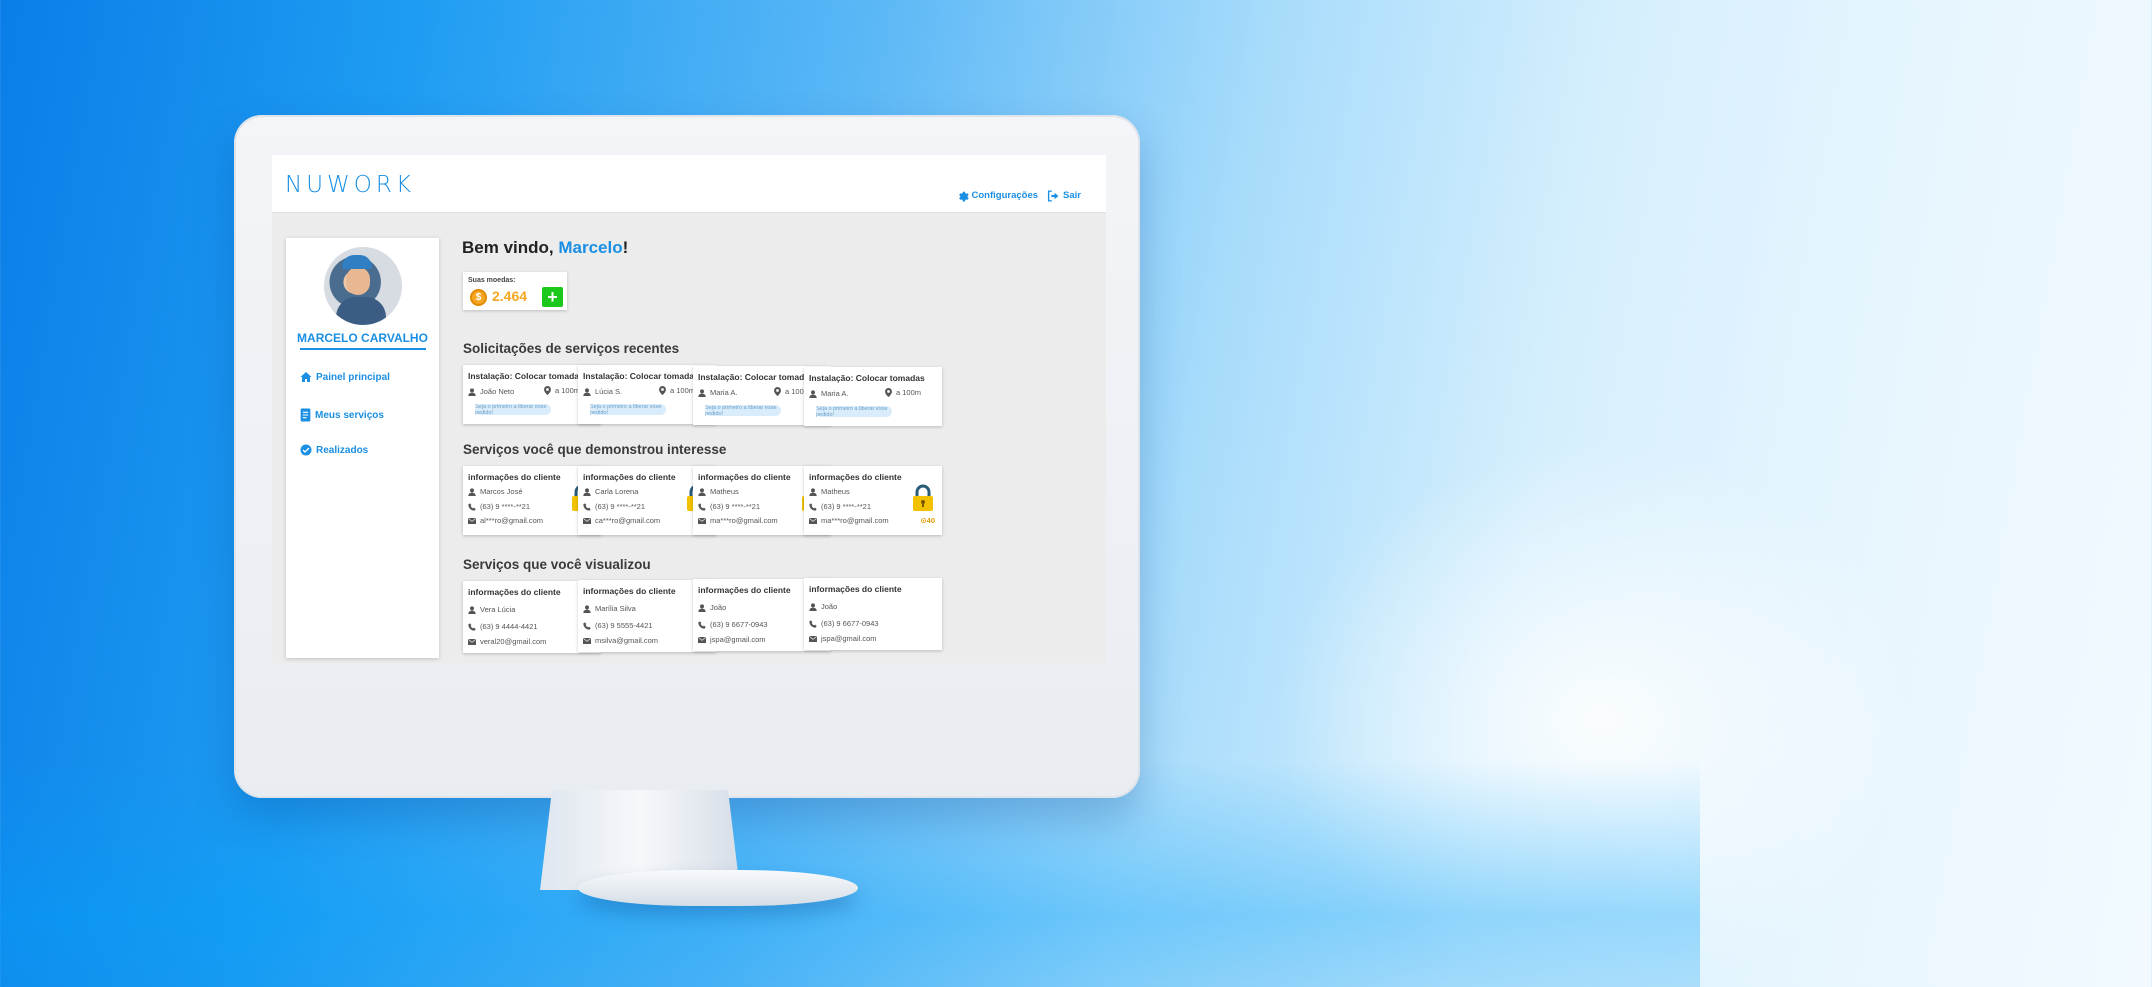  I want to click on sidebar-item-painel-principal: Painel principal, so click(345, 377).